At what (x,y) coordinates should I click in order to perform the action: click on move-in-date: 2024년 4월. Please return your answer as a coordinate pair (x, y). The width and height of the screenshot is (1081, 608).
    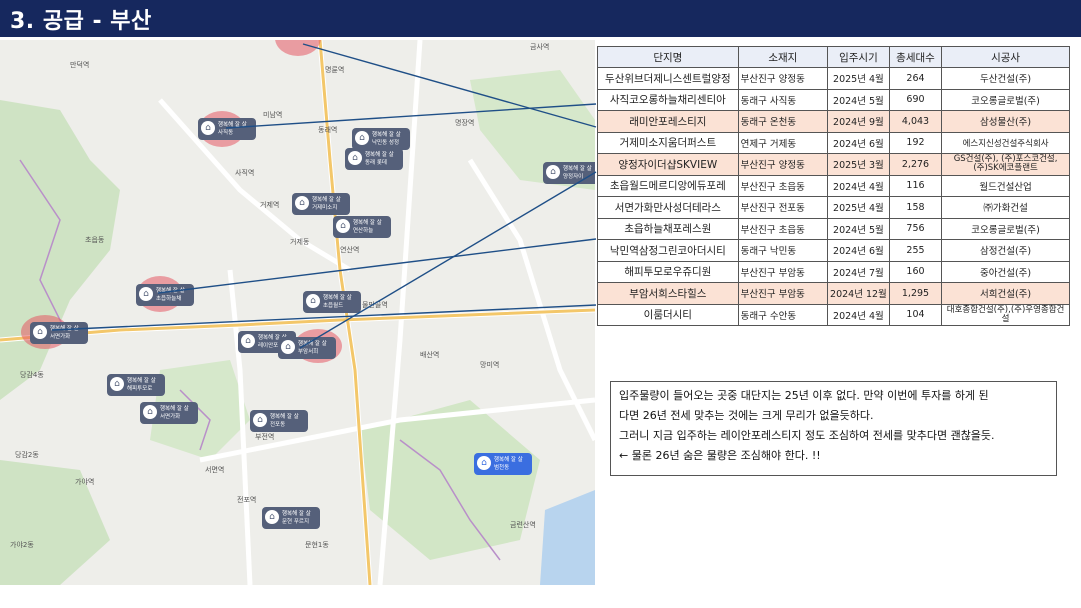
    Looking at the image, I should click on (858, 185).